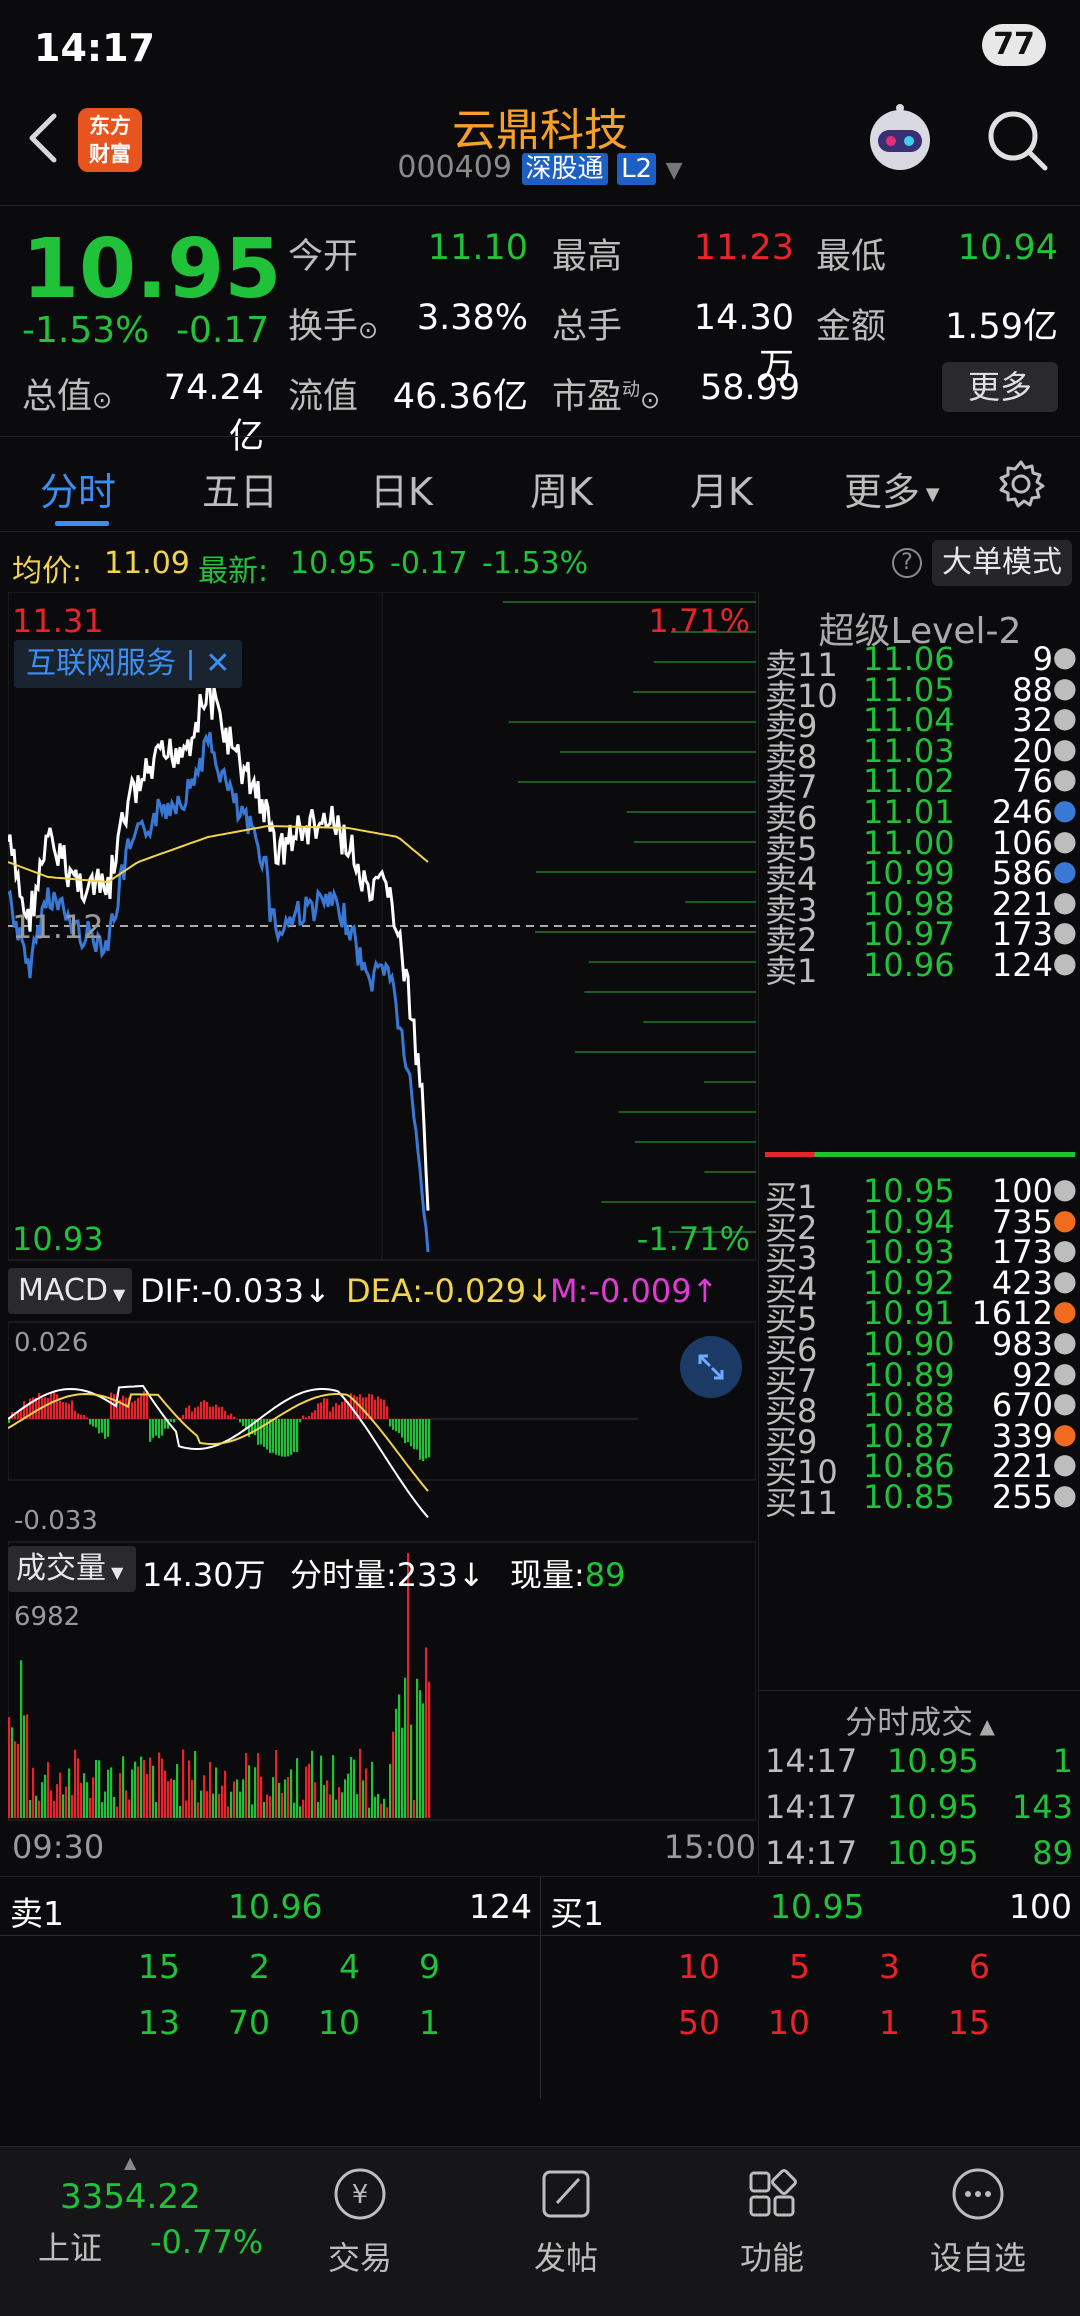 This screenshot has width=1080, height=2316. Describe the element at coordinates (711, 1367) in the screenshot. I see `expand-icon` at that location.